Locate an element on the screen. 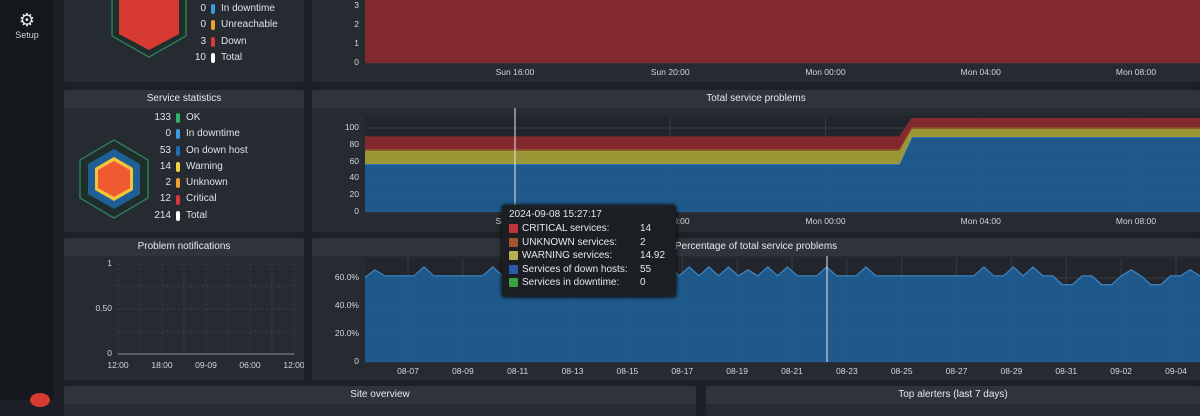 Image resolution: width=1200 pixels, height=416 pixels. stat-row-unreachable: 0 Unreachable is located at coordinates (225, 25).